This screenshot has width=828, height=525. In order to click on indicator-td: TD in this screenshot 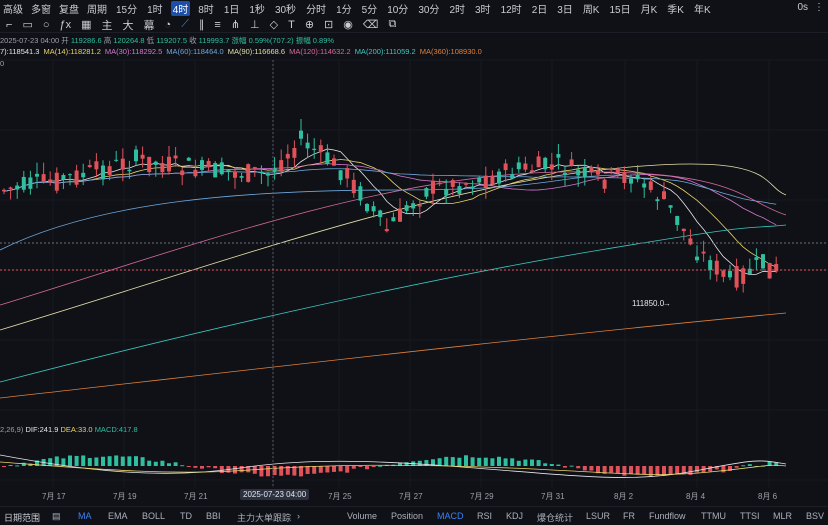, I will do `click(186, 516)`.